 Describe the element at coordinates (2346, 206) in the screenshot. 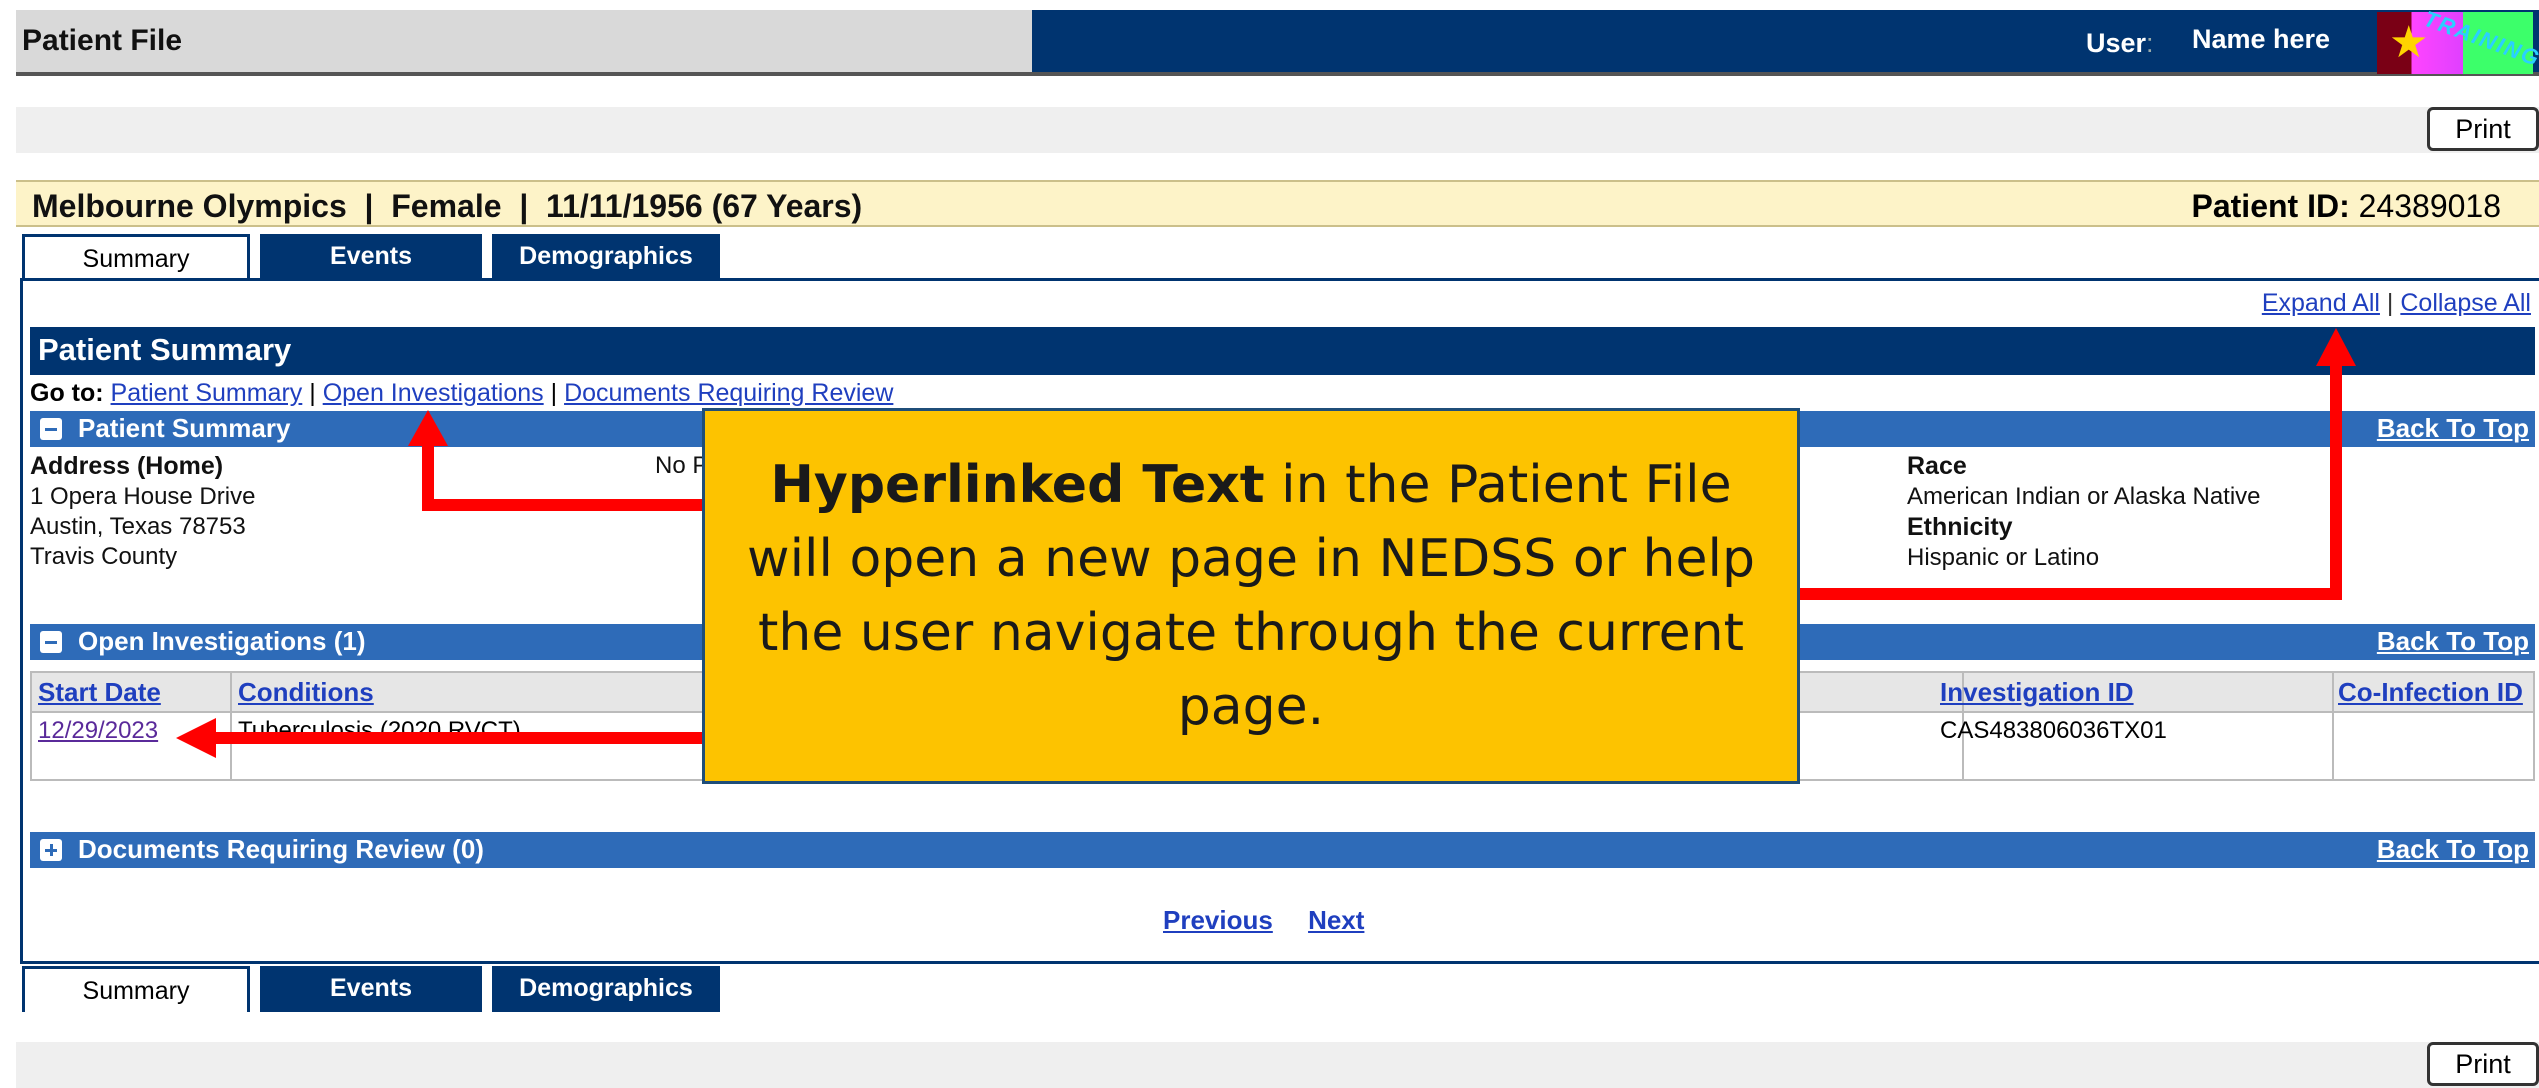

I see `patient-id: Patient ID: 24389018` at that location.